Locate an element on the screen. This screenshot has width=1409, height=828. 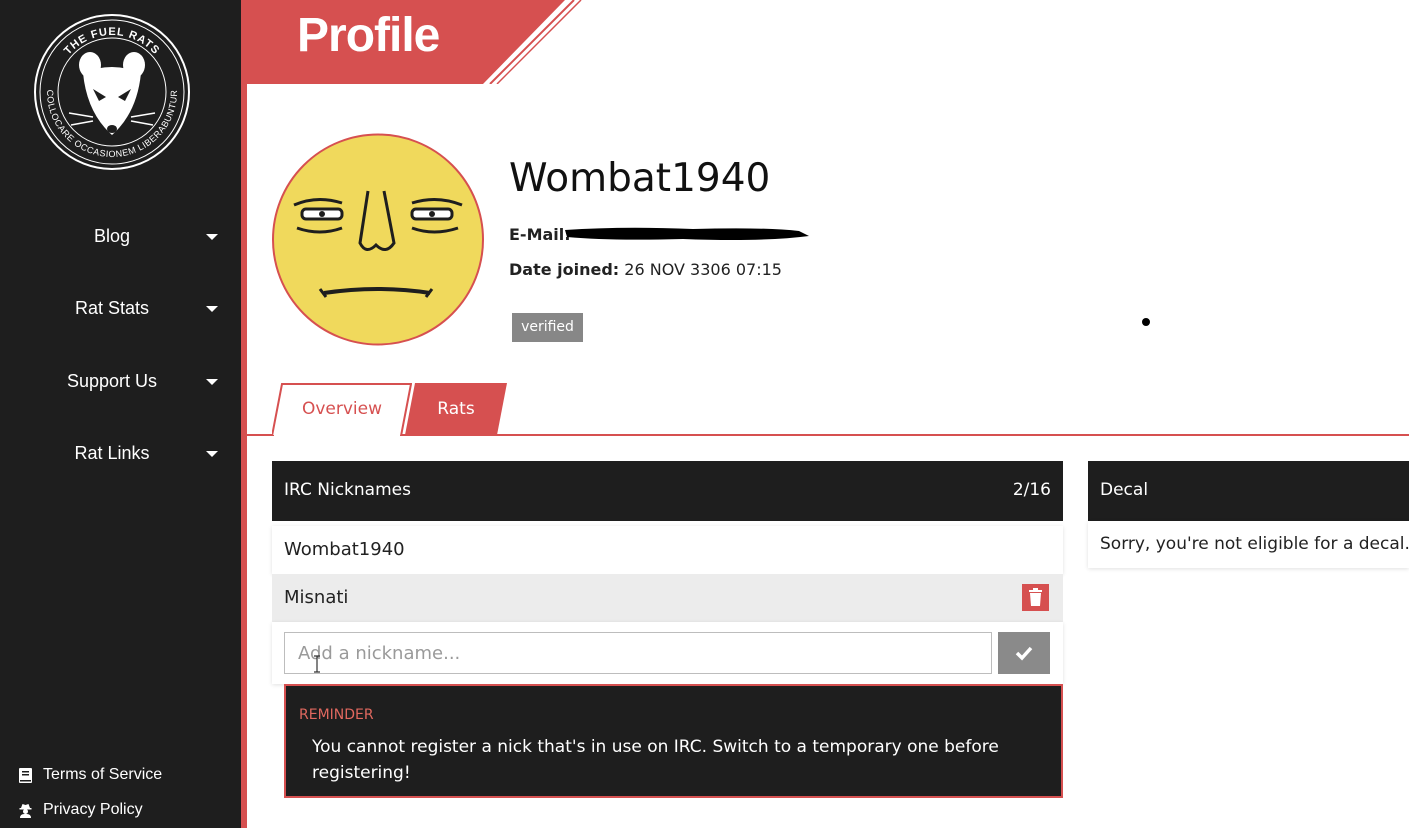
nickname-value: Misnati is located at coordinates (316, 597).